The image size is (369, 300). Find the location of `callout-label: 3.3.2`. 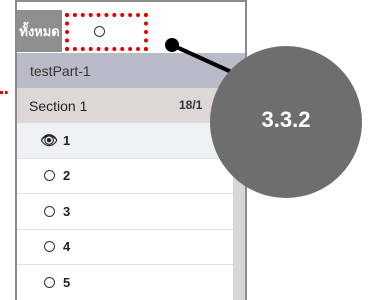

callout-label: 3.3.2 is located at coordinates (286, 119).